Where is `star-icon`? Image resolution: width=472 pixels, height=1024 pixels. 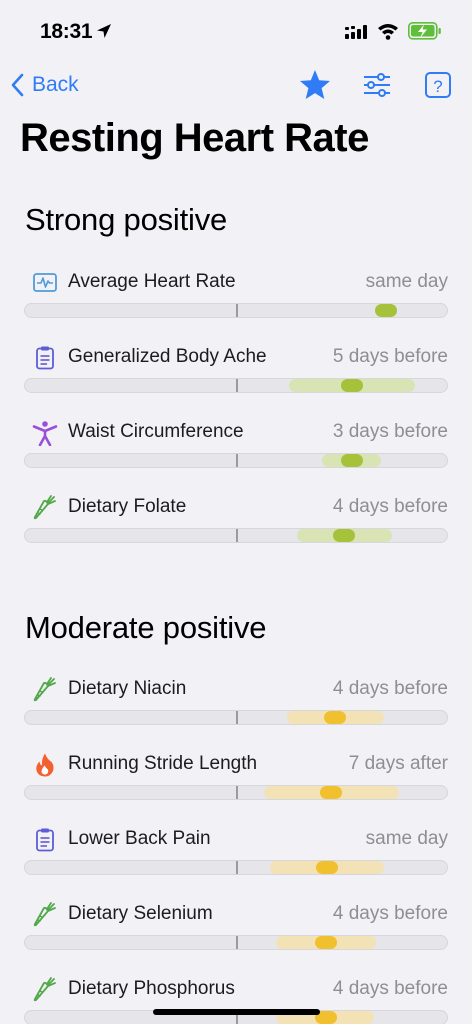
star-icon is located at coordinates (315, 84).